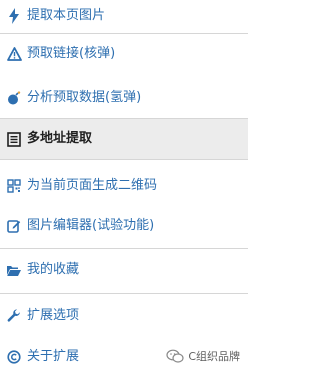 The height and width of the screenshot is (370, 320). Describe the element at coordinates (175, 356) in the screenshot. I see `wechat-icon` at that location.